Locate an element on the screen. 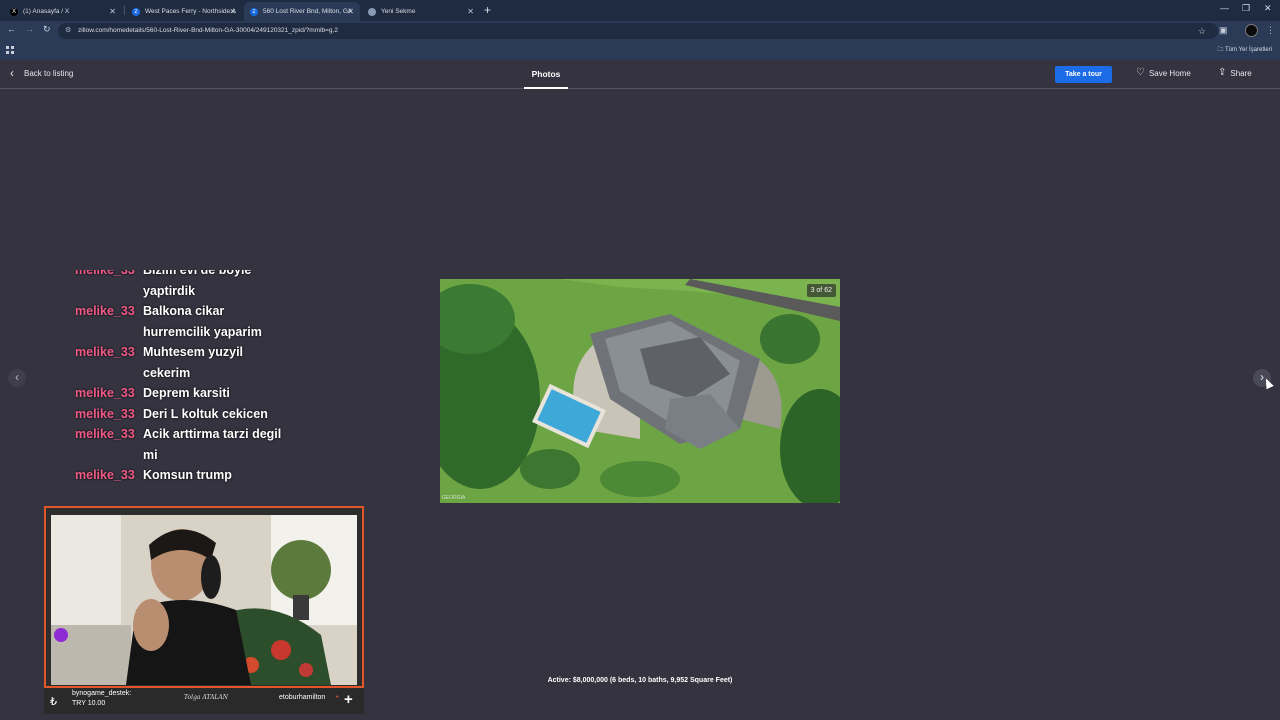 The image size is (1280, 720). tab-west-paces-ferry: z West Paces Ferry - Northside A ✕ is located at coordinates (184, 11).